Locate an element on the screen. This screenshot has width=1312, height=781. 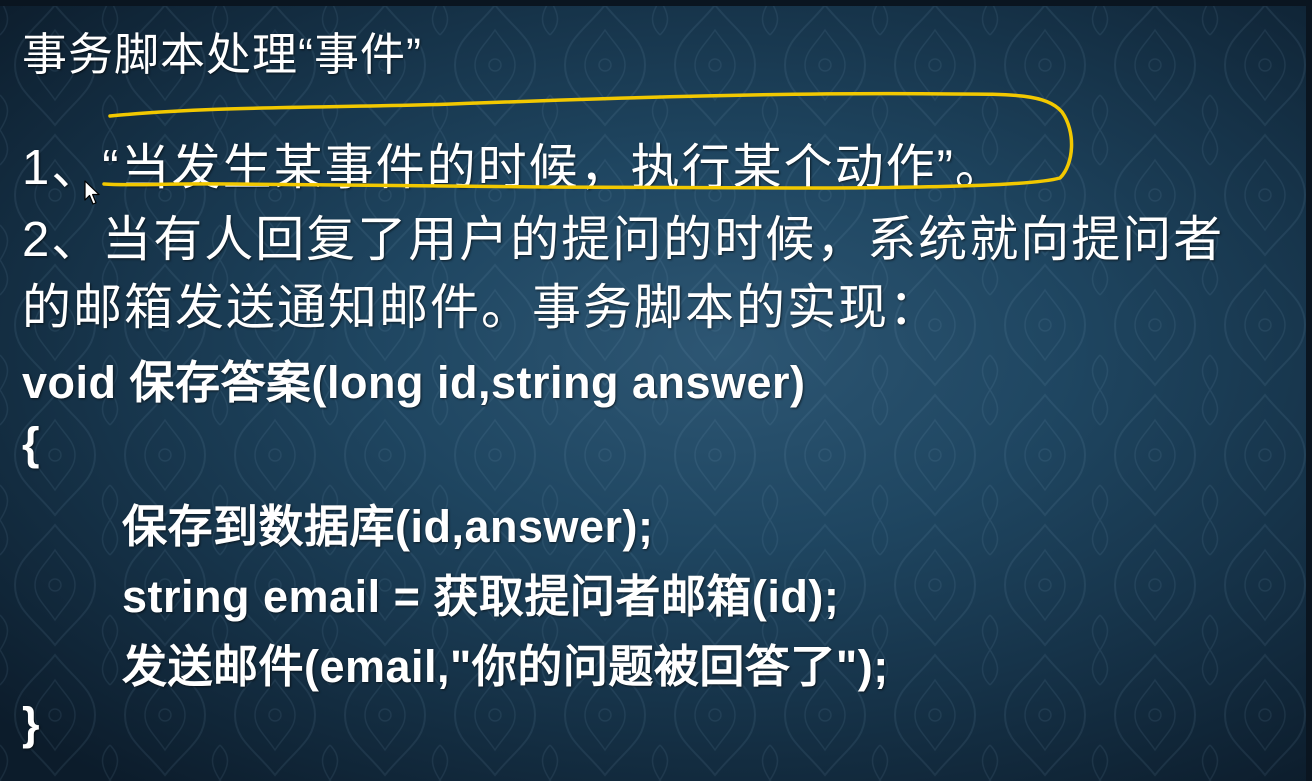
point-2: 2、当有人回复了用户的提问的时候，系统就向提问者 is located at coordinates (623, 240).